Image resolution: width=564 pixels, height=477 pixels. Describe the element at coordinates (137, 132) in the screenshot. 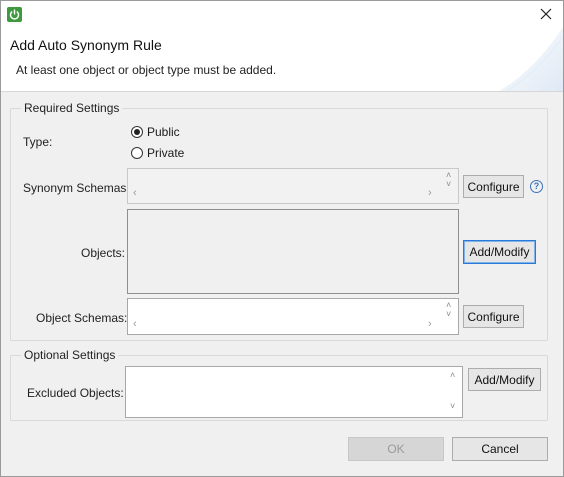

I see `radio-public-indicator` at that location.